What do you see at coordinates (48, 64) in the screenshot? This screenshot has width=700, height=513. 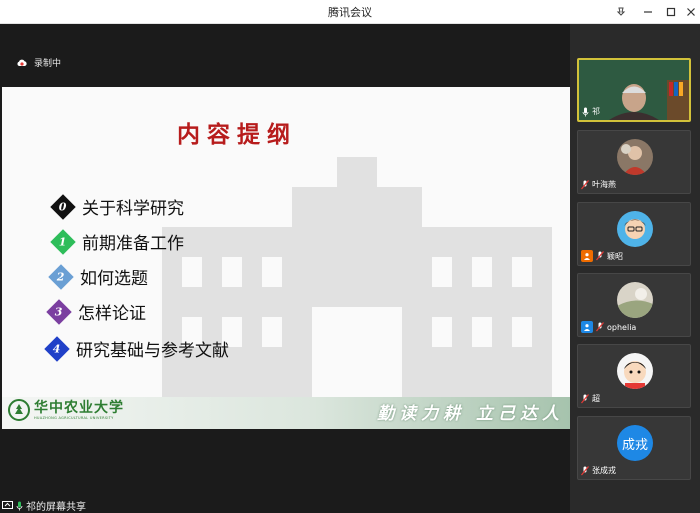 I see `recording-label: 录制中` at bounding box center [48, 64].